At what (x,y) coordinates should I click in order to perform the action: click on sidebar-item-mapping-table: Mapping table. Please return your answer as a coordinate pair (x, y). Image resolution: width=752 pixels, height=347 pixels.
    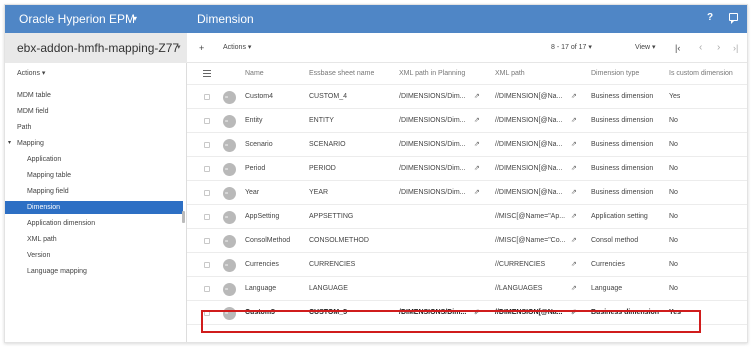
    Looking at the image, I should click on (94, 175).